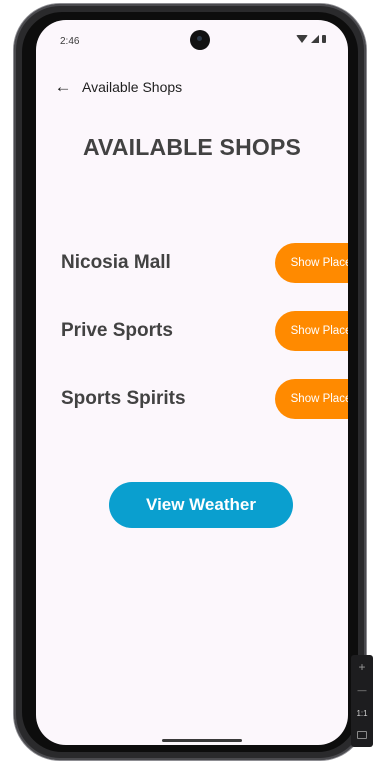 The width and height of the screenshot is (380, 763). I want to click on page-title: AVAILABLE SHOPS, so click(192, 147).